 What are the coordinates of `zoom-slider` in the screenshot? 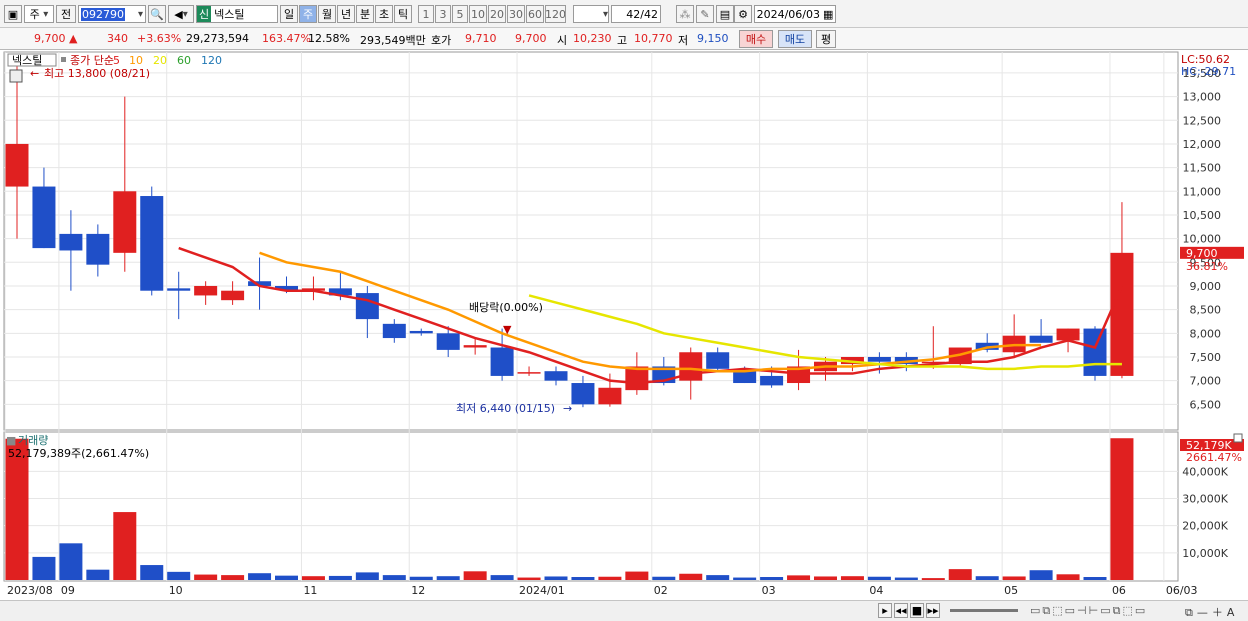 It's located at (984, 610).